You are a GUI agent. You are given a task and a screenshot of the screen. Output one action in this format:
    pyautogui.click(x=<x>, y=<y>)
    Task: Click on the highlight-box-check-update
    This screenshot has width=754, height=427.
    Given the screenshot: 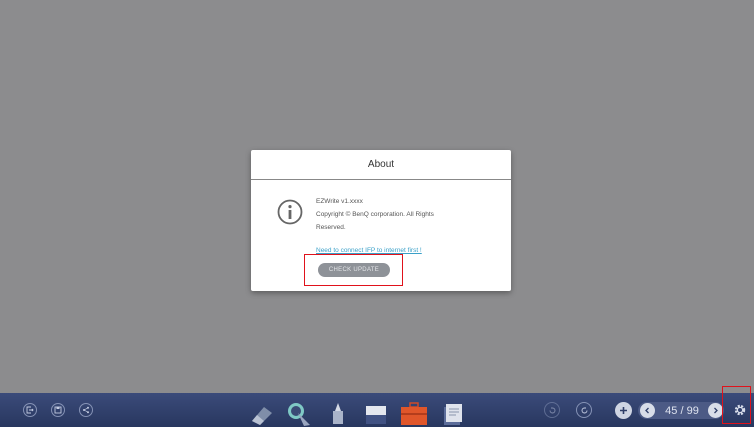 What is the action you would take?
    pyautogui.click(x=353, y=270)
    